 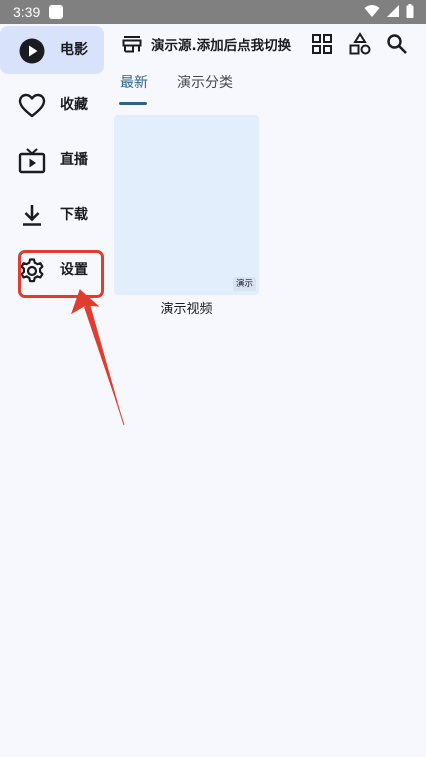 I want to click on sidebar-item-movies: 电影, so click(x=52, y=50).